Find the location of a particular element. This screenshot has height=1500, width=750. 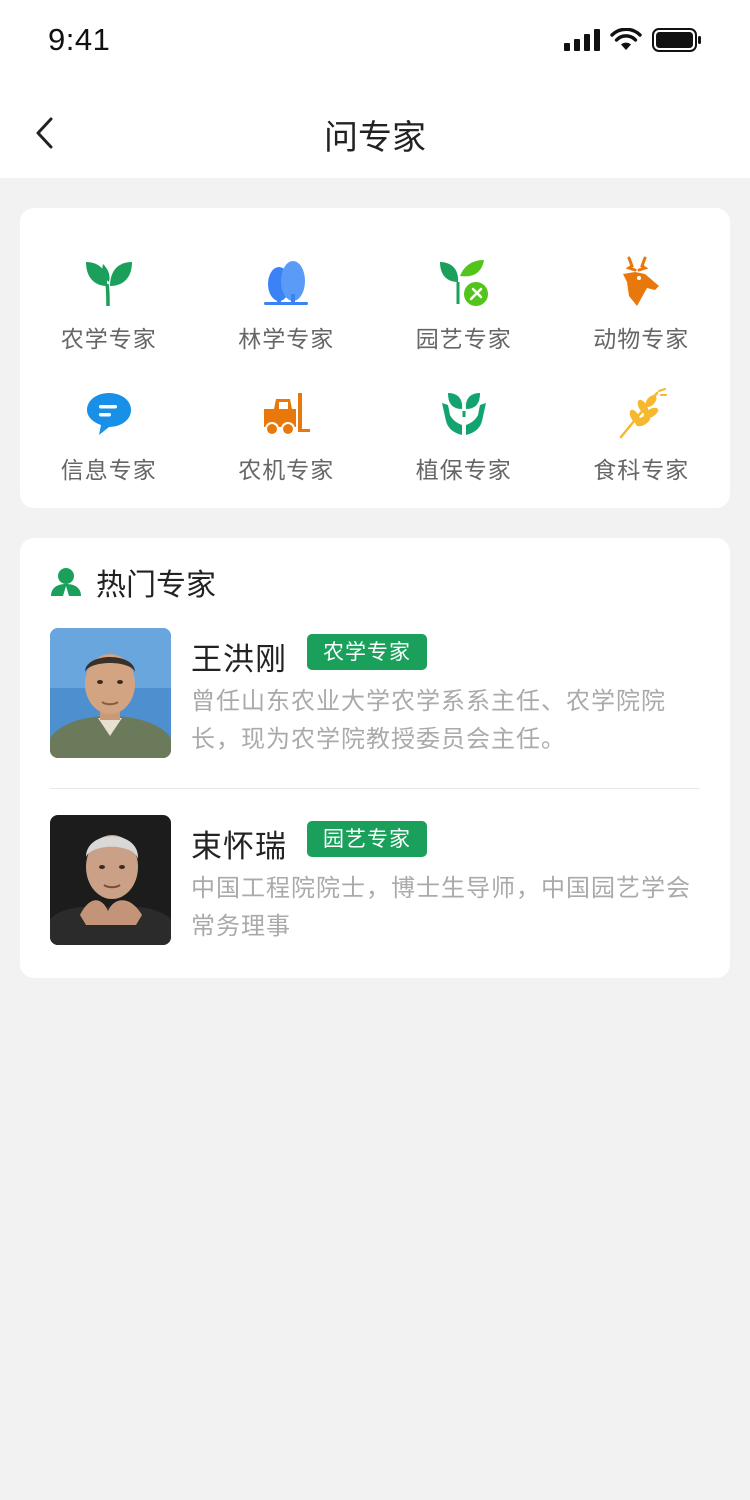

expert-description: 曾任山东农业大学农学系系主任、农学院院长，现为农学院教授委员会主任。 is located at coordinates (428, 720).